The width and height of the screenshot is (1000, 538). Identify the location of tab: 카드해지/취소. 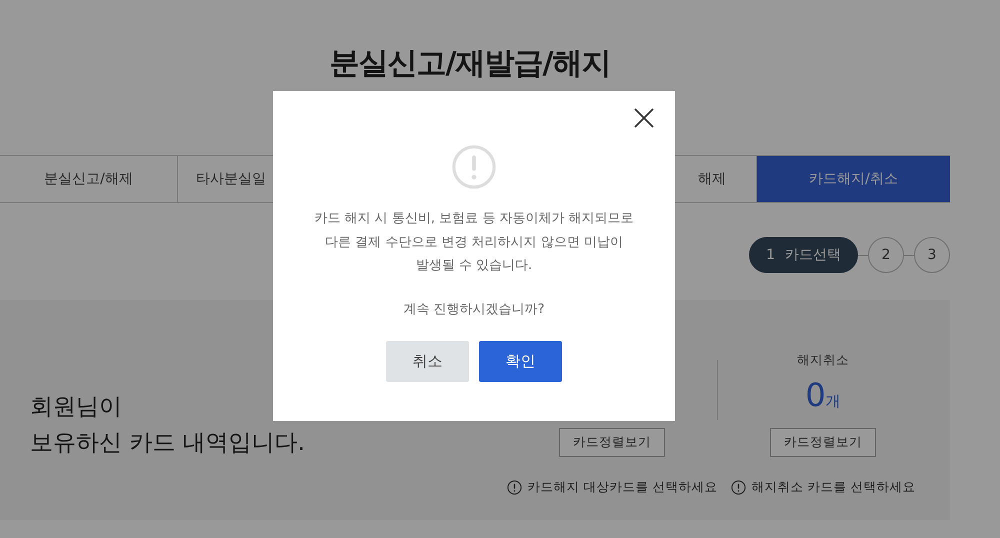
(853, 179).